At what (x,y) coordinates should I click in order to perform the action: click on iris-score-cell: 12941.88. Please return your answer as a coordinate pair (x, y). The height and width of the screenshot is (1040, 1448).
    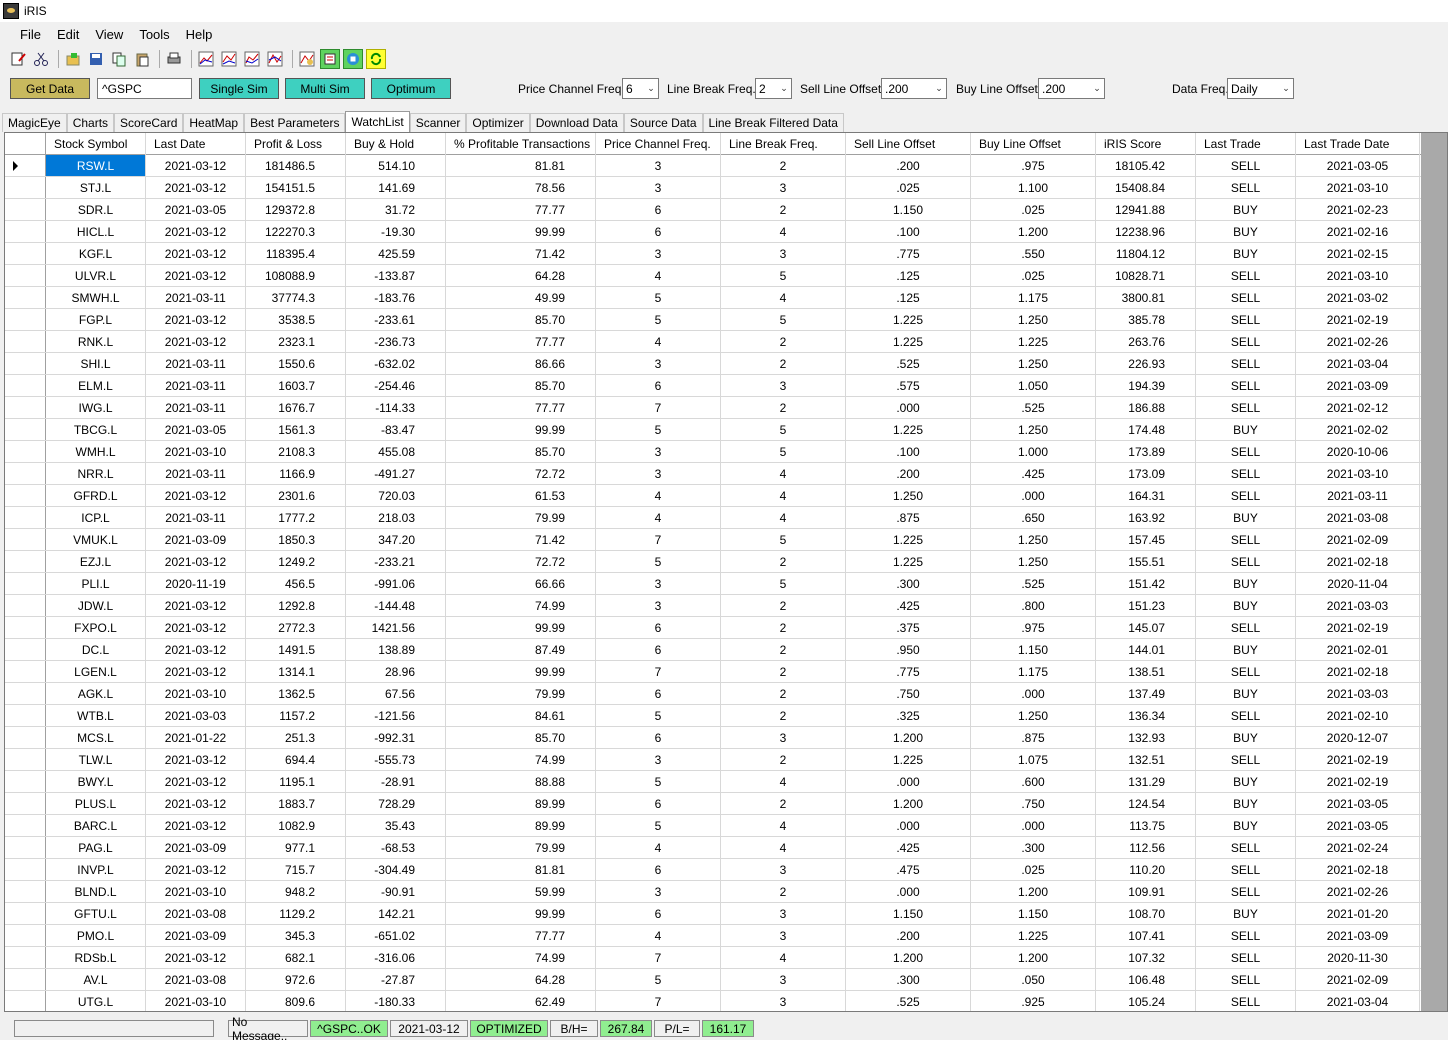
    Looking at the image, I should click on (1146, 209).